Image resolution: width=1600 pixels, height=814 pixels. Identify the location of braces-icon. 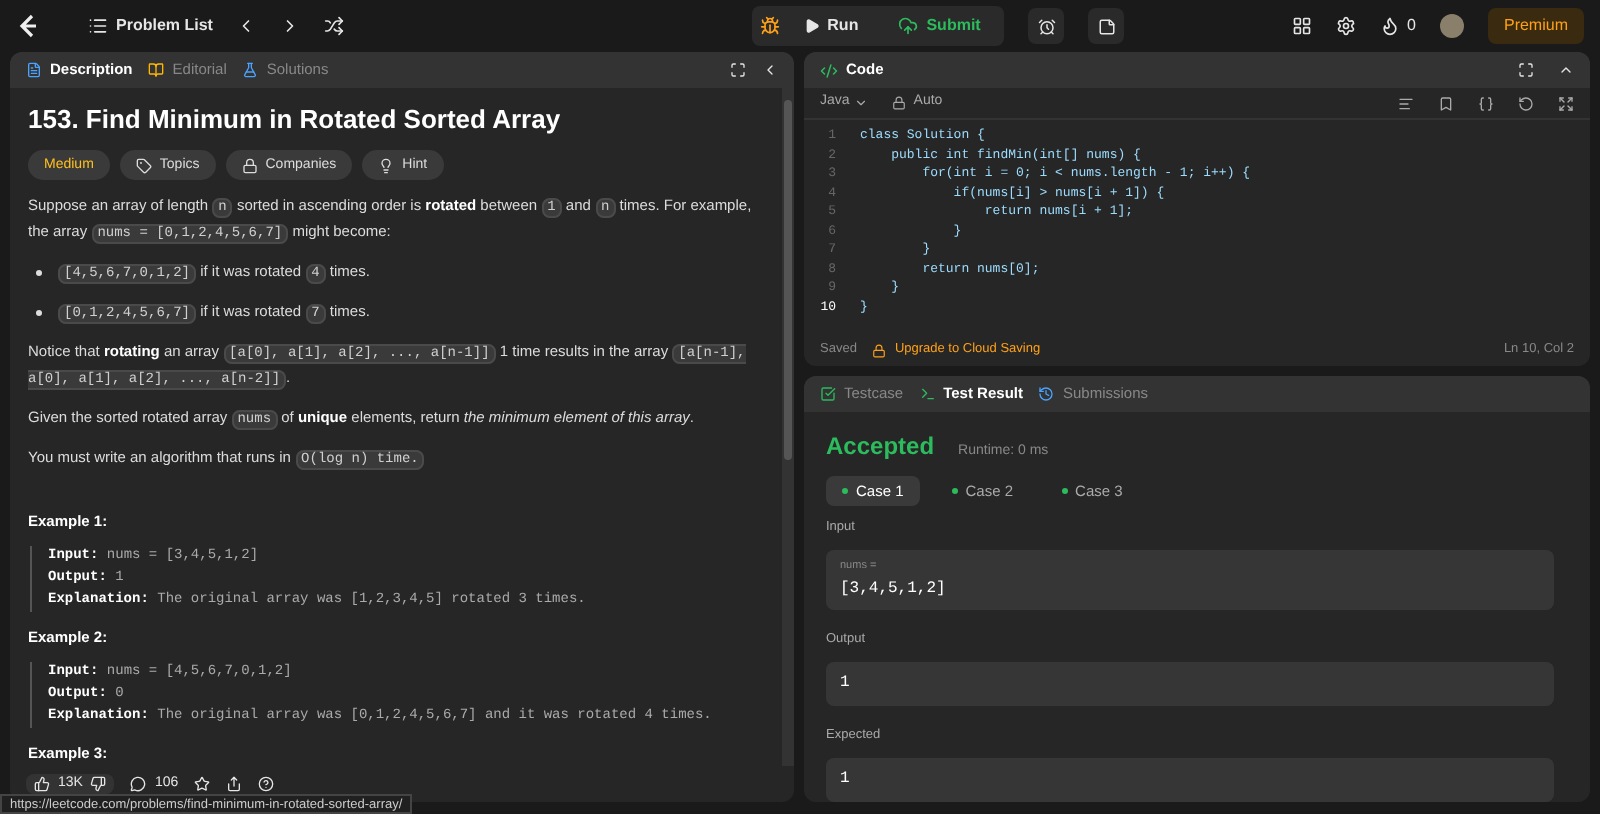
(1486, 103).